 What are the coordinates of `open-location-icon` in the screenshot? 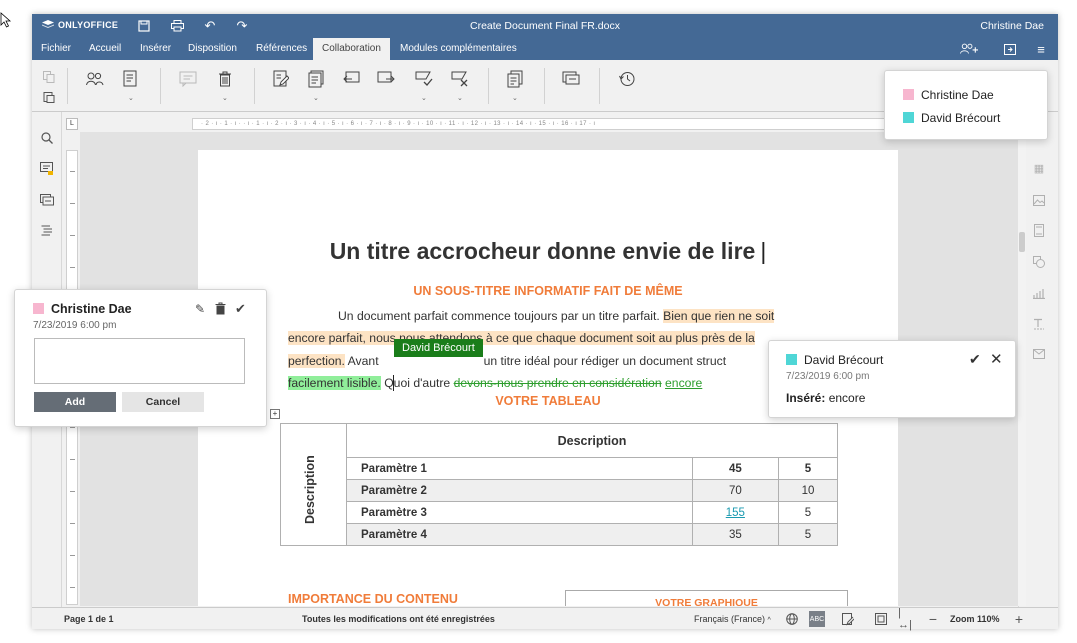 It's located at (1010, 49).